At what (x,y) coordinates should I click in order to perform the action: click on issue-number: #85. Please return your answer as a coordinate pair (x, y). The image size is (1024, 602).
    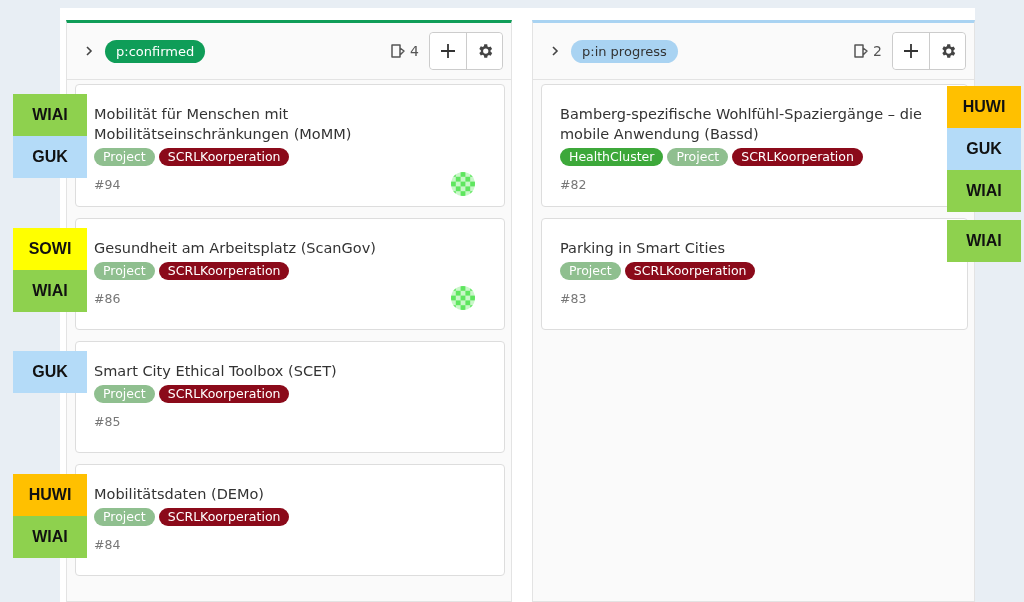
    Looking at the image, I should click on (107, 421).